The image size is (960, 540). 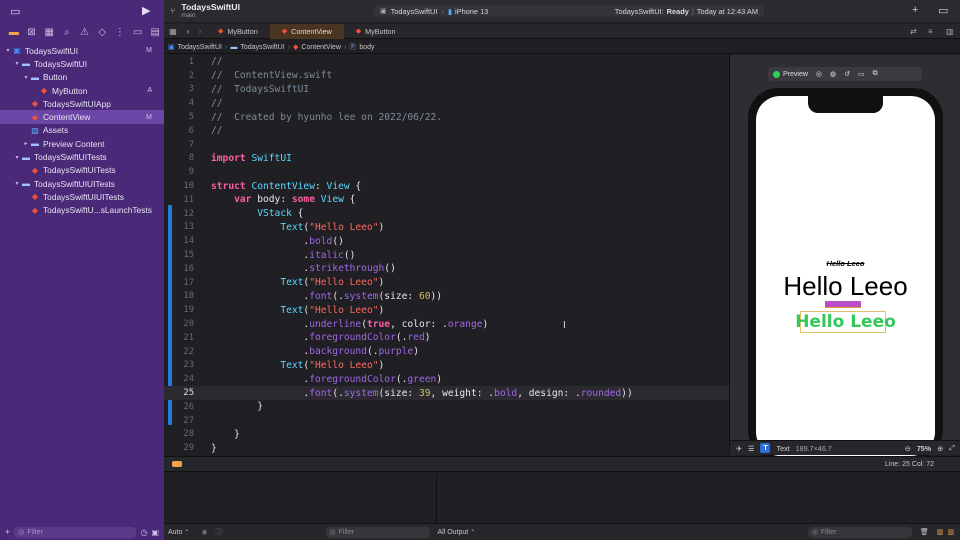 What do you see at coordinates (82, 117) in the screenshot?
I see `sidebar-item: ◆ ContentView M` at bounding box center [82, 117].